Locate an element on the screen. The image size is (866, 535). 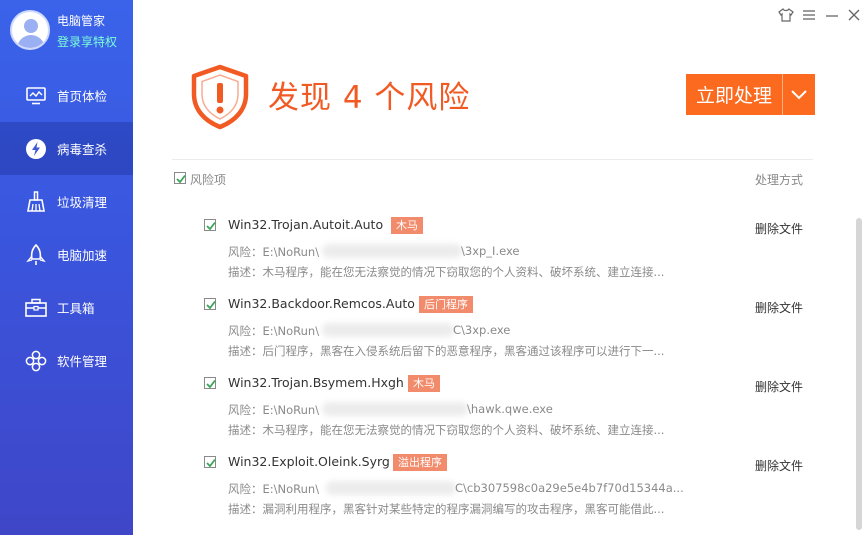
minimize-icon is located at coordinates (832, 15).